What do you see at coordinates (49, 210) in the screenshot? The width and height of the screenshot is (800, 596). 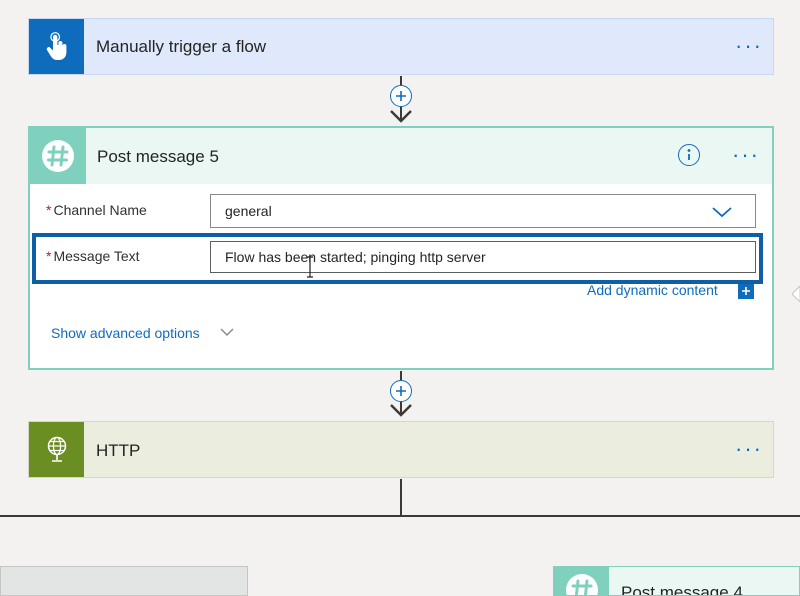 I see `required-mark: *` at bounding box center [49, 210].